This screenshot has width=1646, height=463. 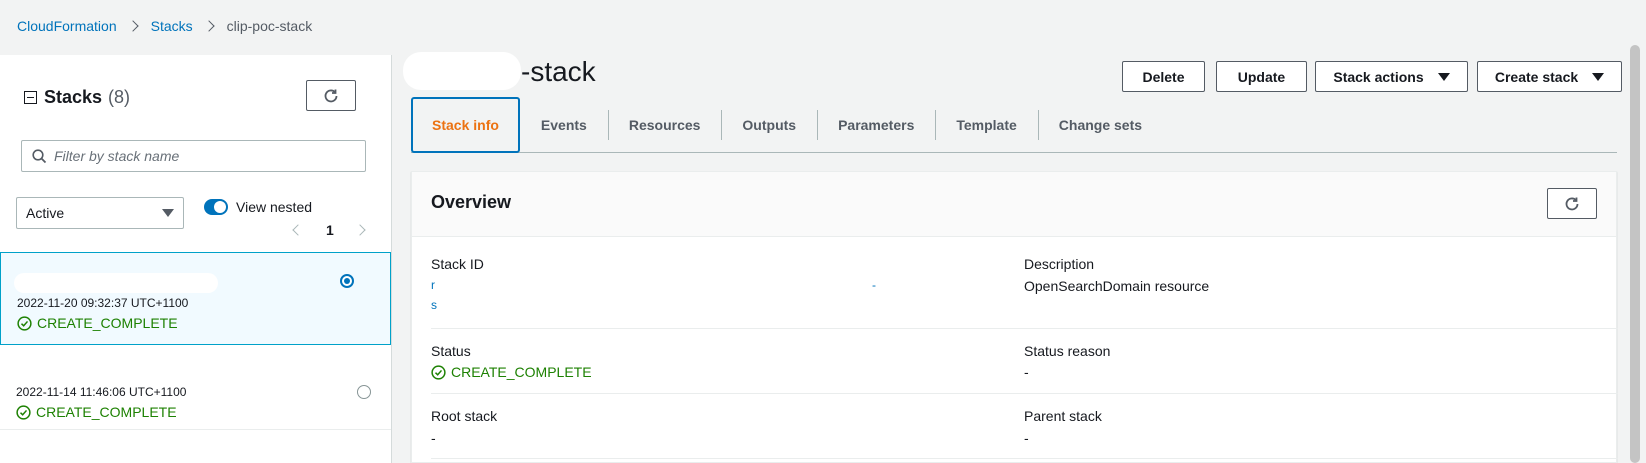 What do you see at coordinates (1026, 372) in the screenshot?
I see `status-reason-value: -` at bounding box center [1026, 372].